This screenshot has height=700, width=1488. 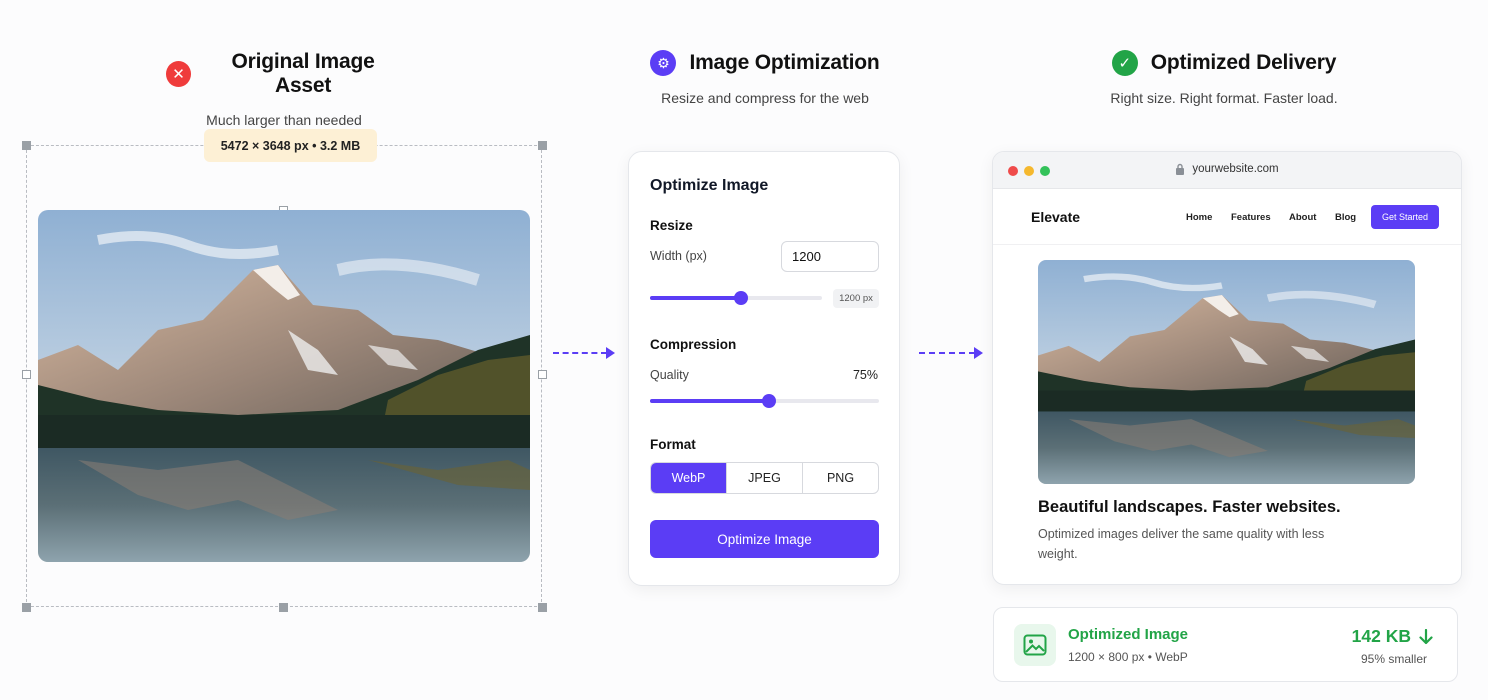 What do you see at coordinates (696, 298) in the screenshot?
I see `width-slider-fill` at bounding box center [696, 298].